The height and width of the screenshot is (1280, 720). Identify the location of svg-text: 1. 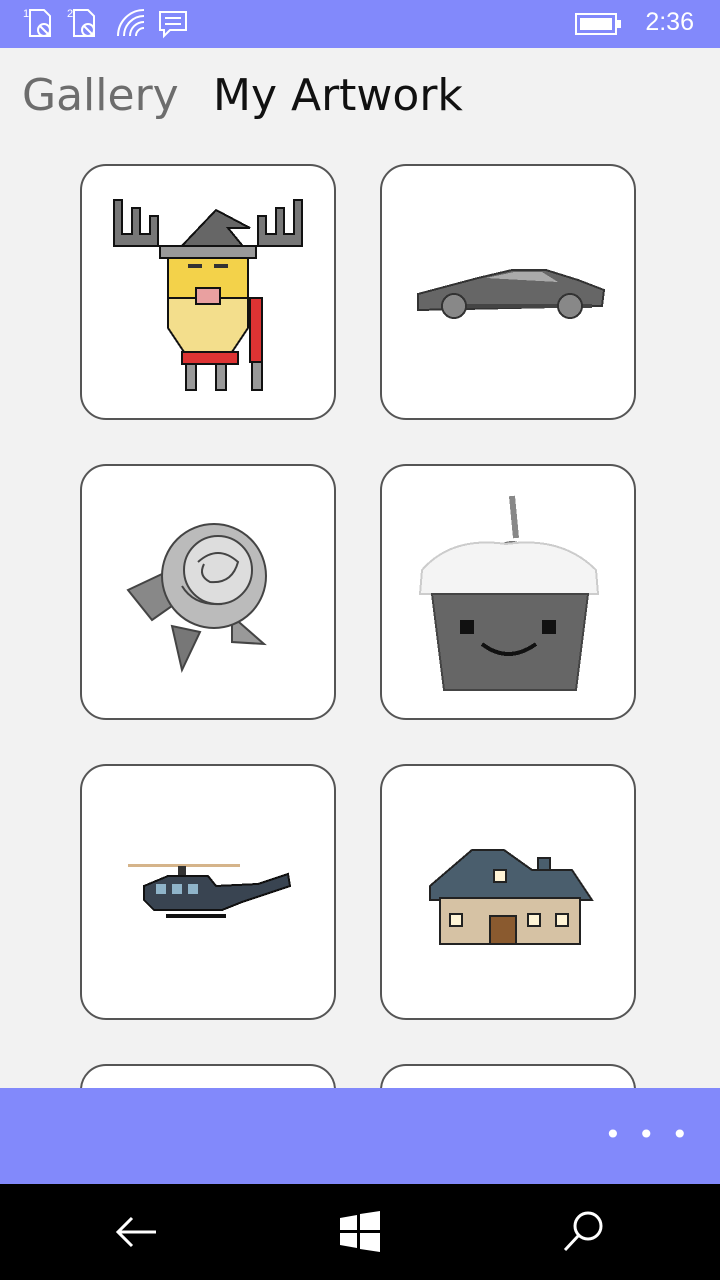
(26, 14).